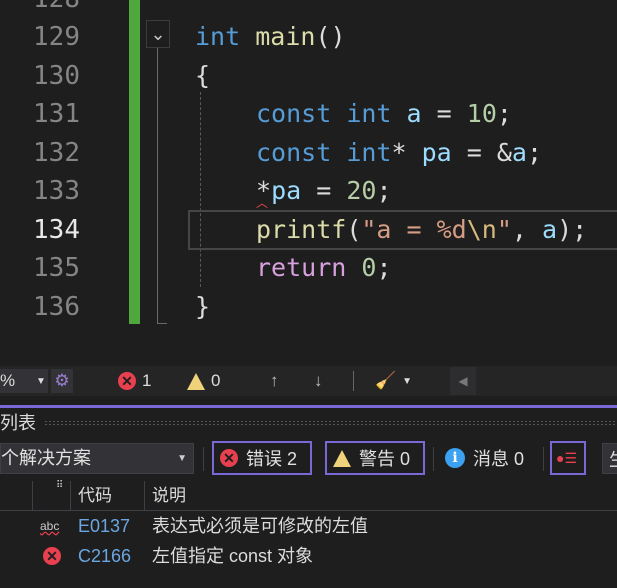  I want to click on function-name: main, so click(285, 36).